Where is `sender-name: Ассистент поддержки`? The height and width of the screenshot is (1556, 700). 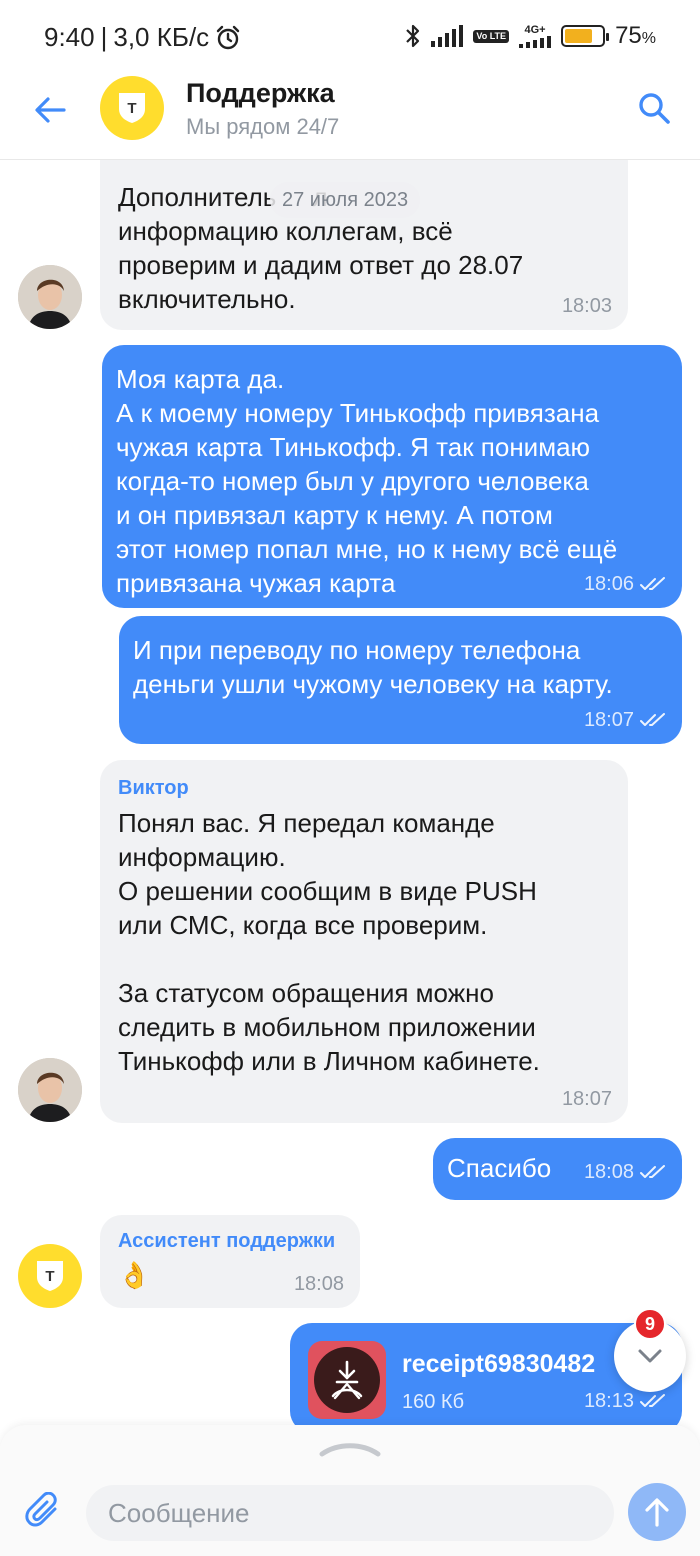
sender-name: Ассистент поддержки is located at coordinates (227, 1241).